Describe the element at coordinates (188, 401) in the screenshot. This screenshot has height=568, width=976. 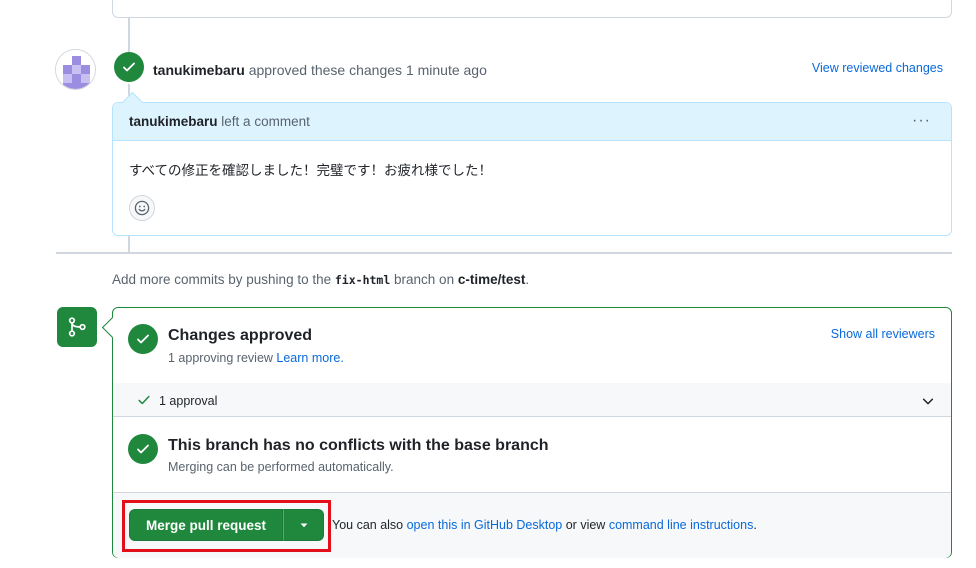
I see `approval-count: 1 approval` at that location.